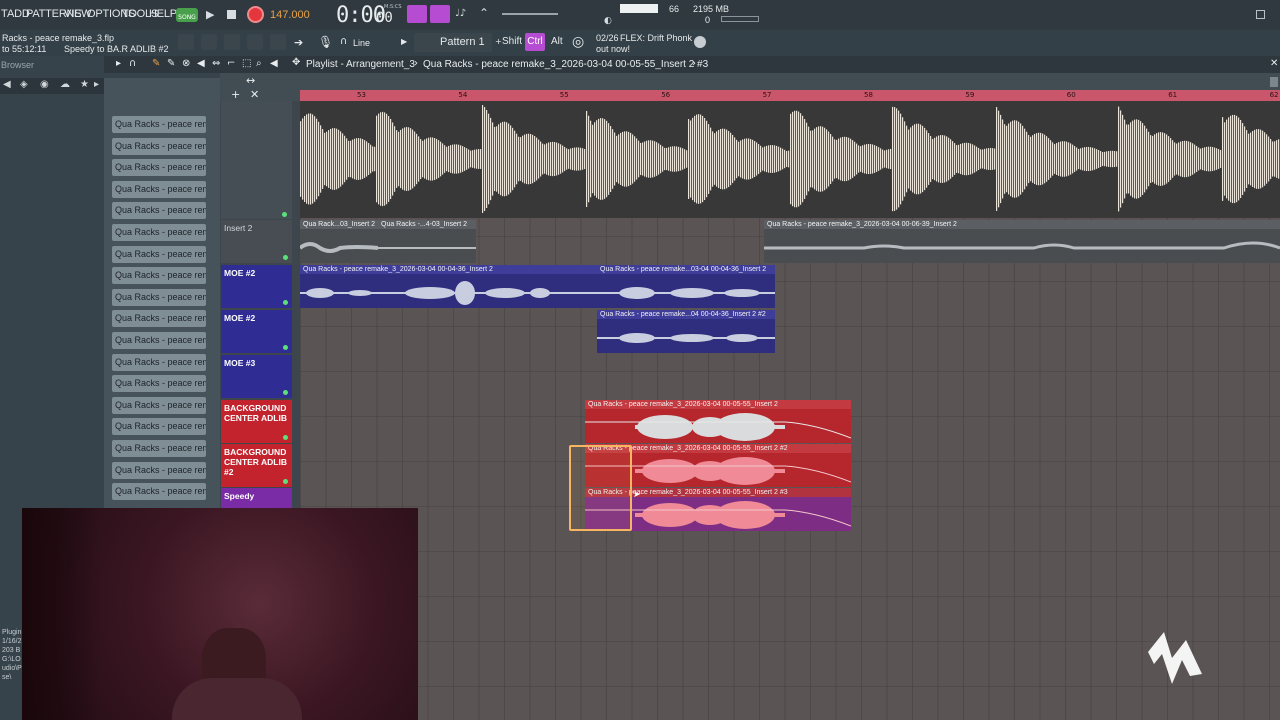  What do you see at coordinates (96, 84) in the screenshot?
I see `options-icon: ▸` at bounding box center [96, 84].